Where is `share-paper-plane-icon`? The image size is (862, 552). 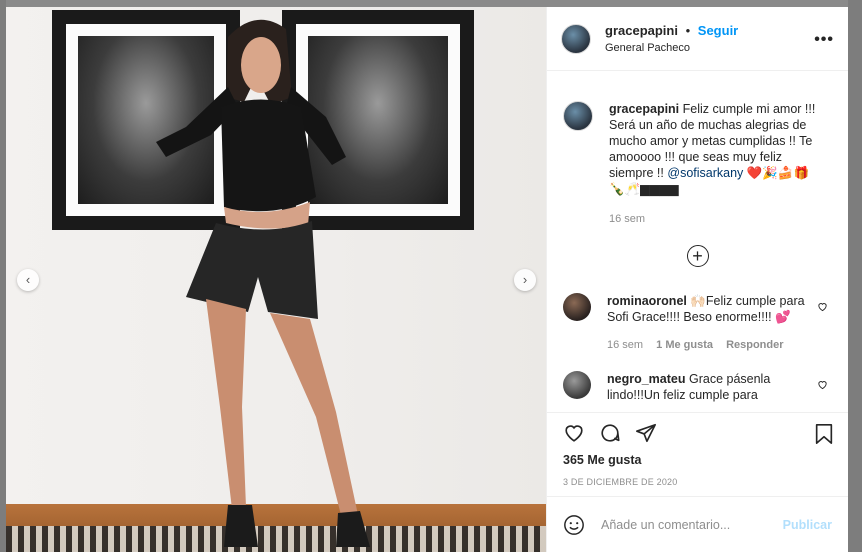 share-paper-plane-icon is located at coordinates (646, 433).